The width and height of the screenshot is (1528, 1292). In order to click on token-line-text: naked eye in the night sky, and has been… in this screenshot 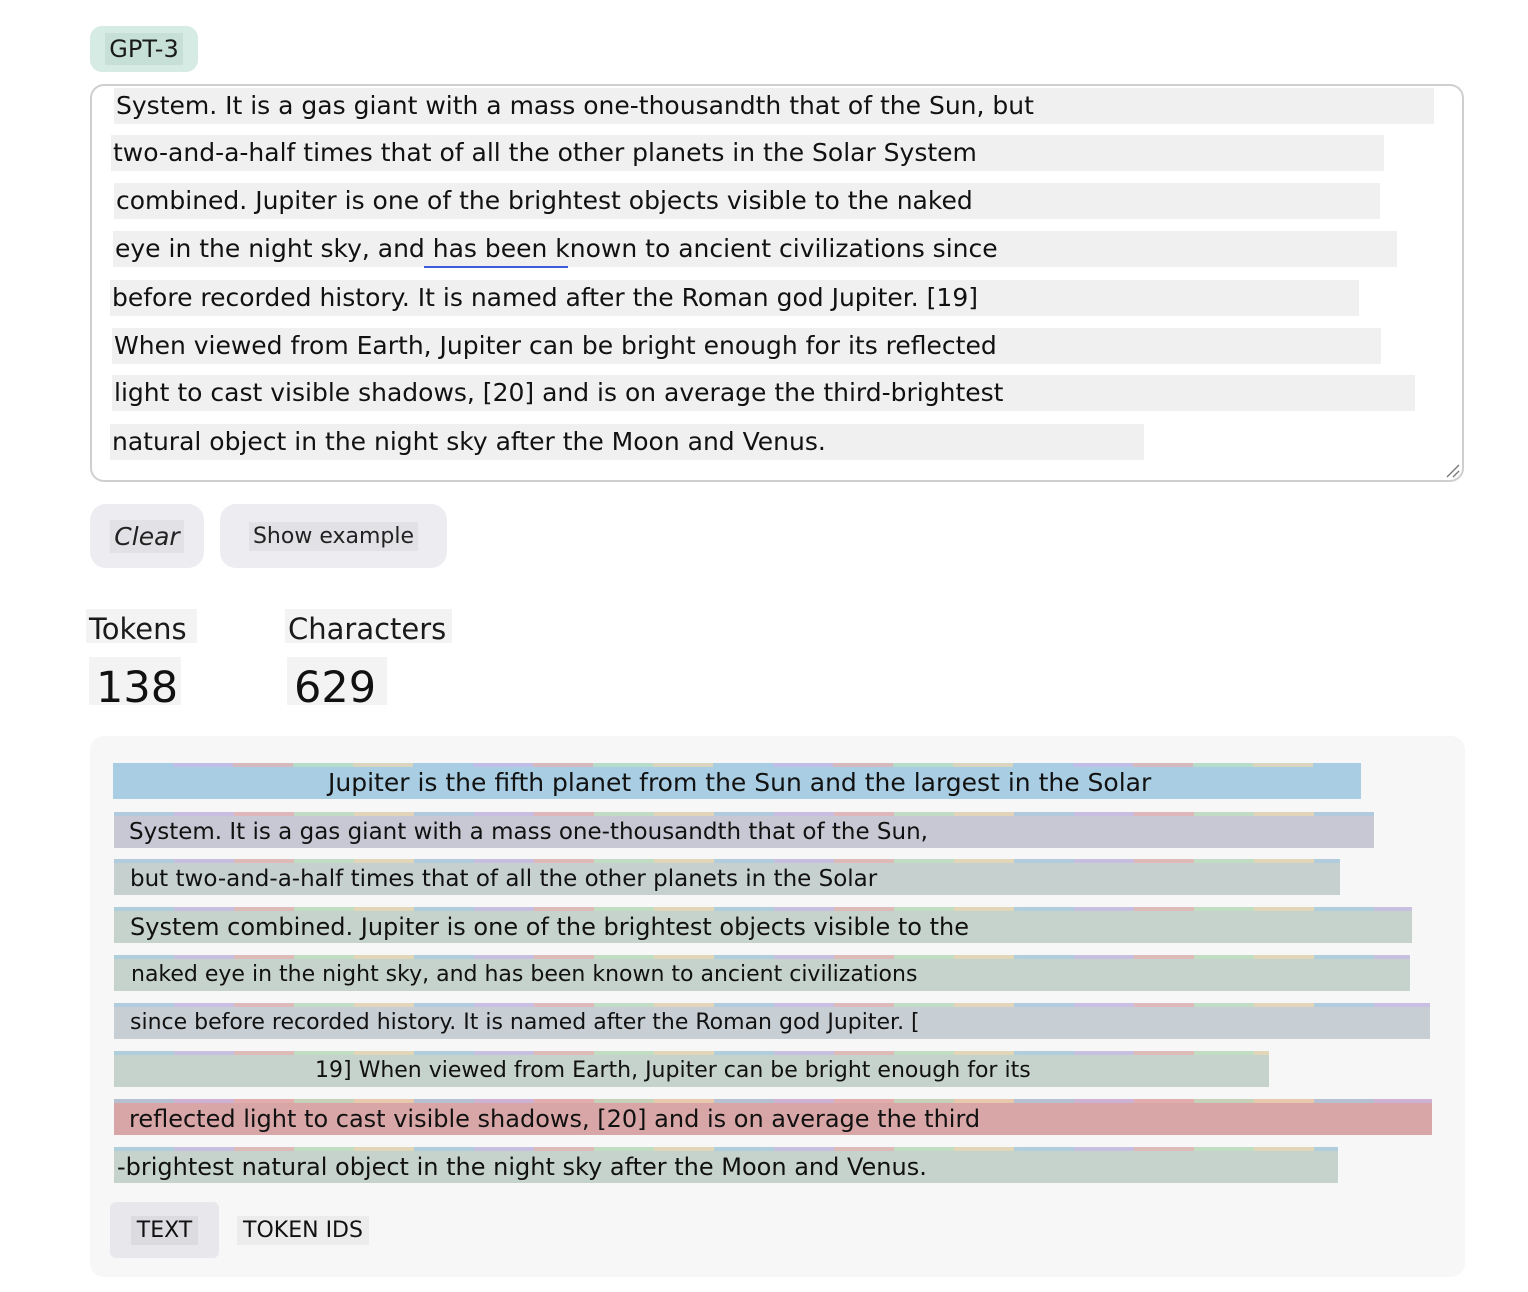, I will do `click(524, 974)`.